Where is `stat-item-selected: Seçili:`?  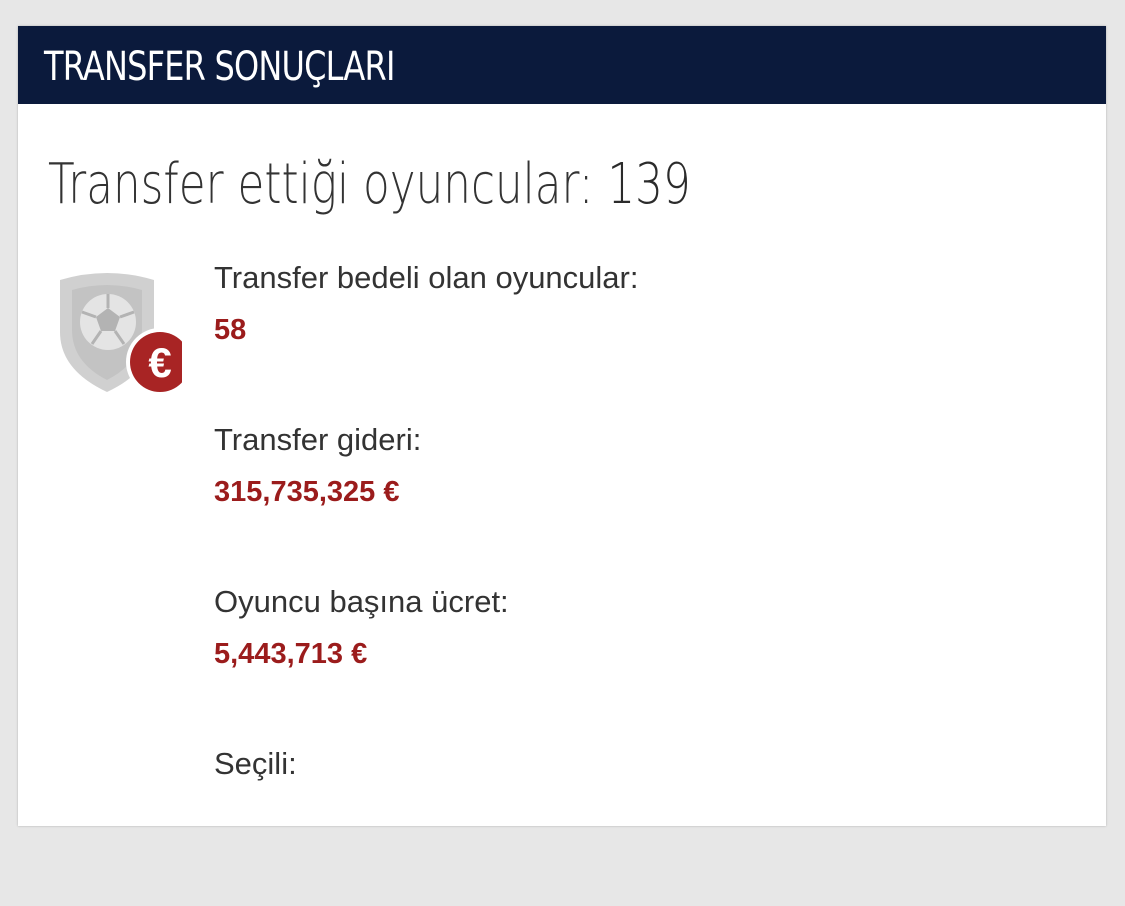
stat-item-selected: Seçili: is located at coordinates (644, 825).